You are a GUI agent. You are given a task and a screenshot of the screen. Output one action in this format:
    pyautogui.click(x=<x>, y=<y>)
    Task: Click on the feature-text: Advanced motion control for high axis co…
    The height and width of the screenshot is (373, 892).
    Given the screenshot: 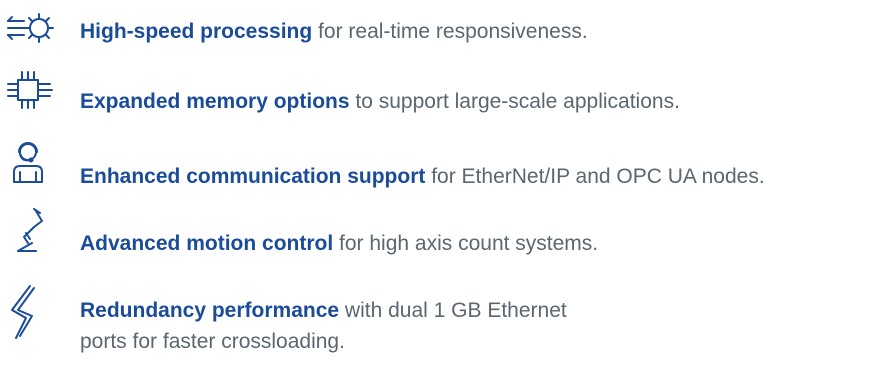 What is the action you would take?
    pyautogui.click(x=339, y=243)
    